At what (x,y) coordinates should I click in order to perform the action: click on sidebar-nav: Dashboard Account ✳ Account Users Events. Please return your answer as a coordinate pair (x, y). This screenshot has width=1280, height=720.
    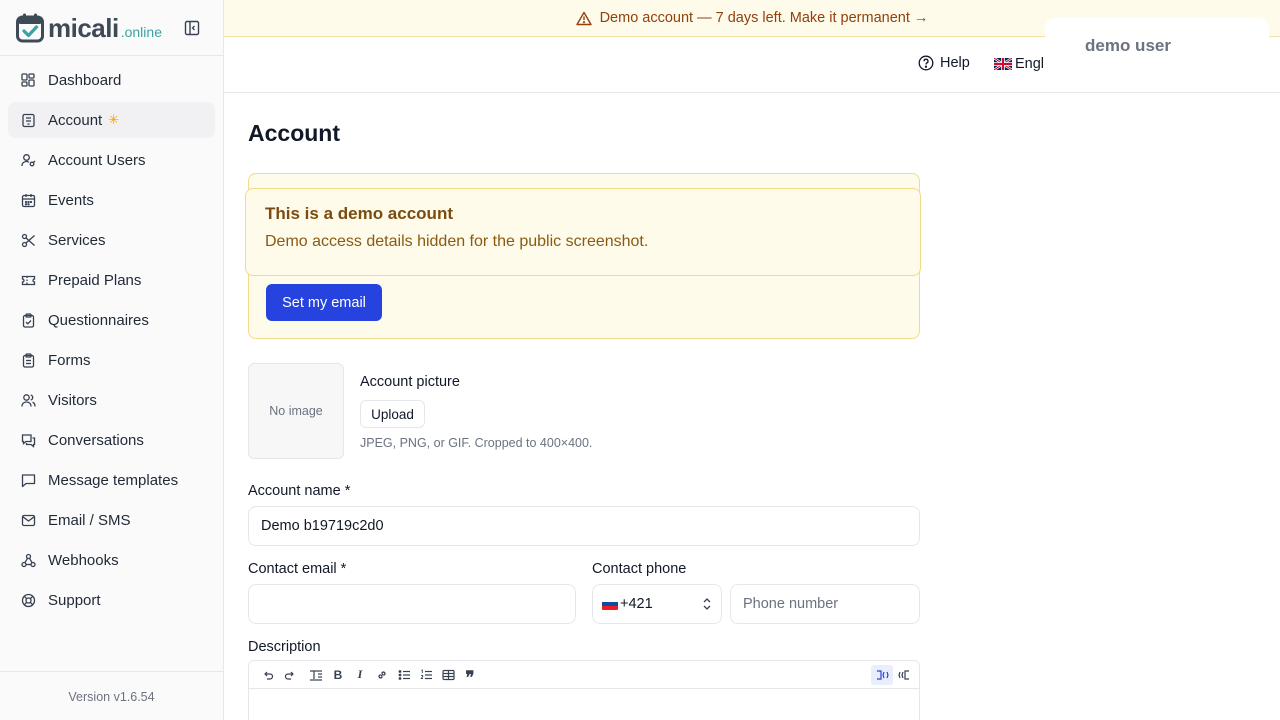
    Looking at the image, I should click on (111, 342).